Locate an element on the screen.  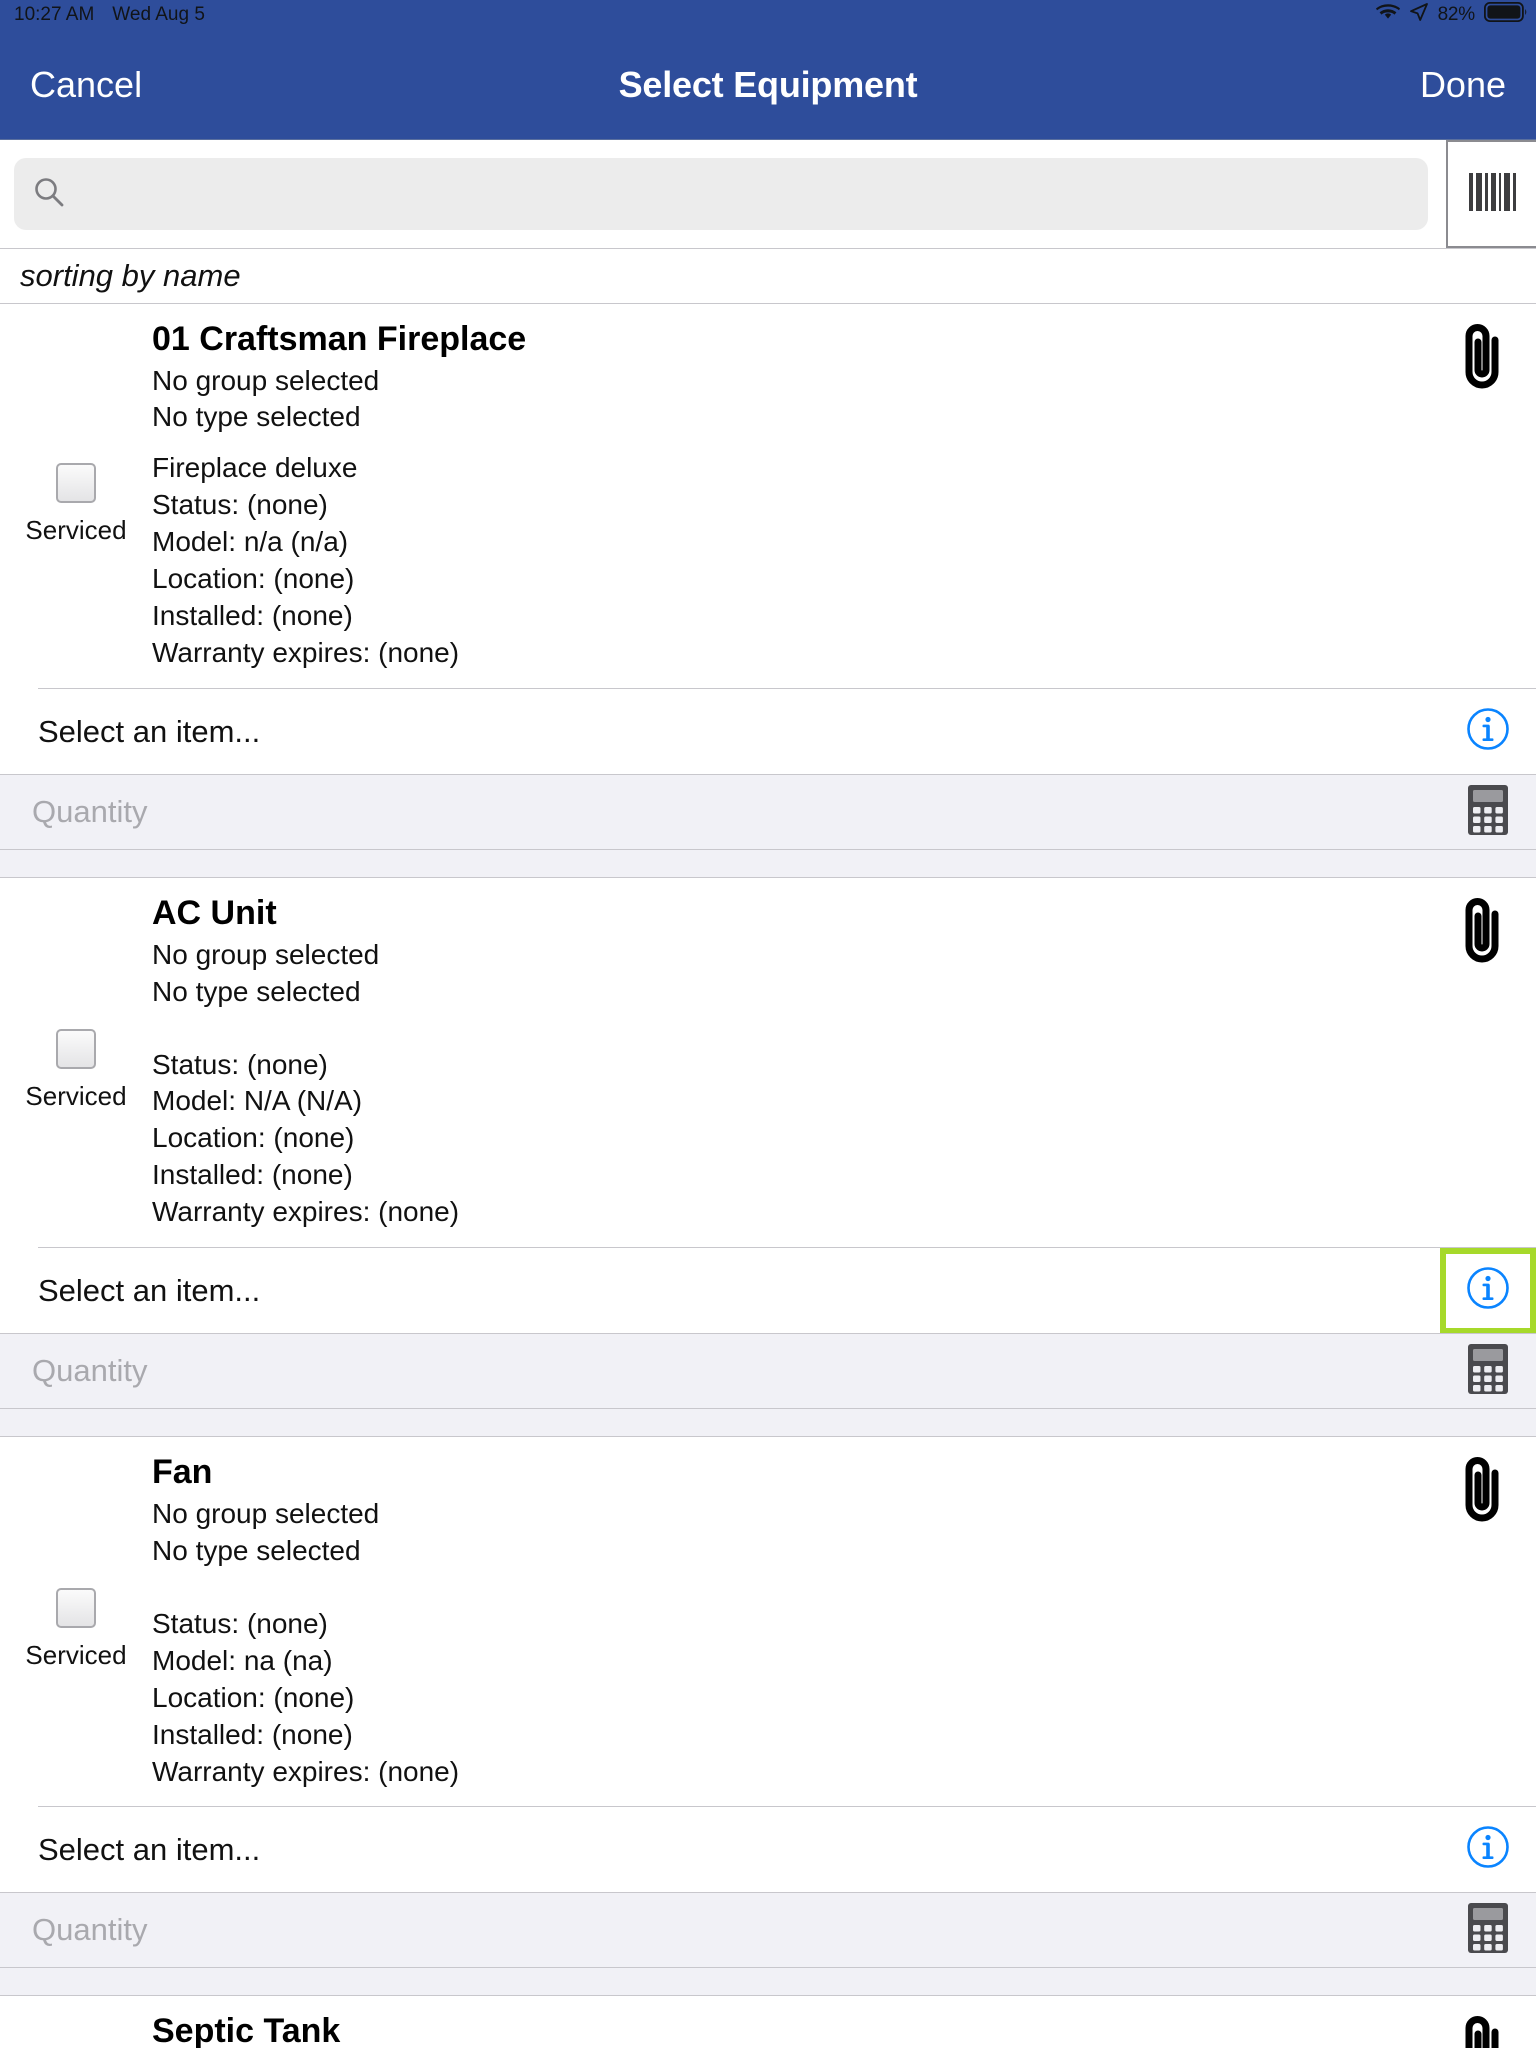
equipment-description: Fireplace deluxe is located at coordinates (255, 468).